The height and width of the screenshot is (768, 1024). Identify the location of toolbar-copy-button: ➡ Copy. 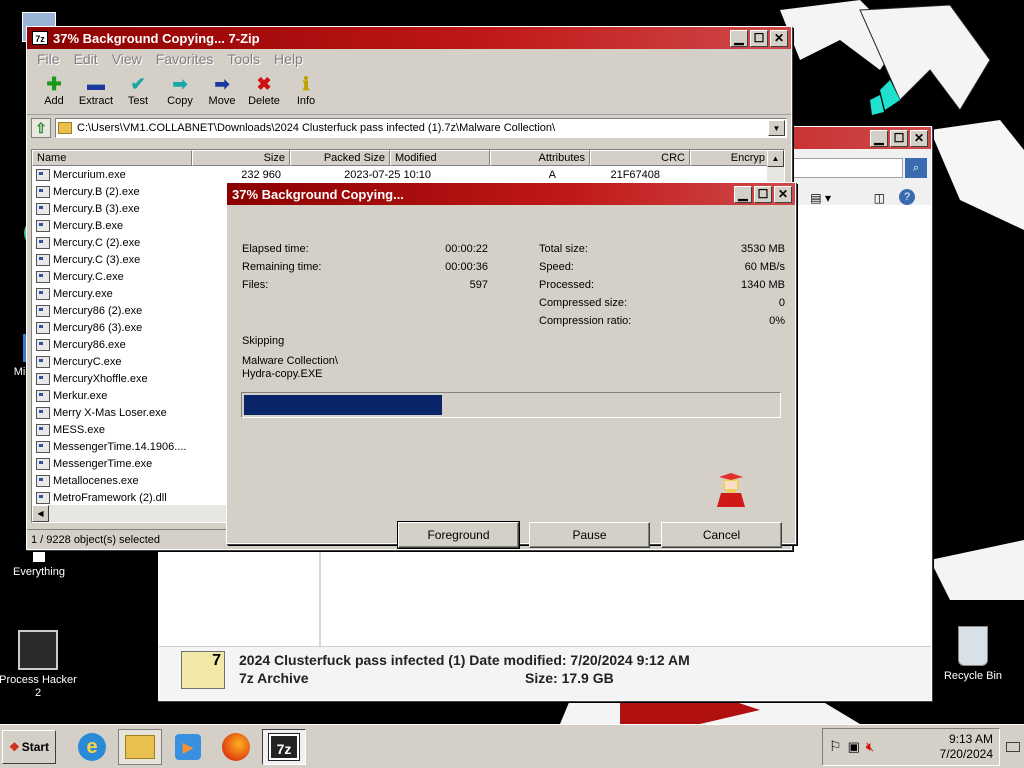
(180, 91).